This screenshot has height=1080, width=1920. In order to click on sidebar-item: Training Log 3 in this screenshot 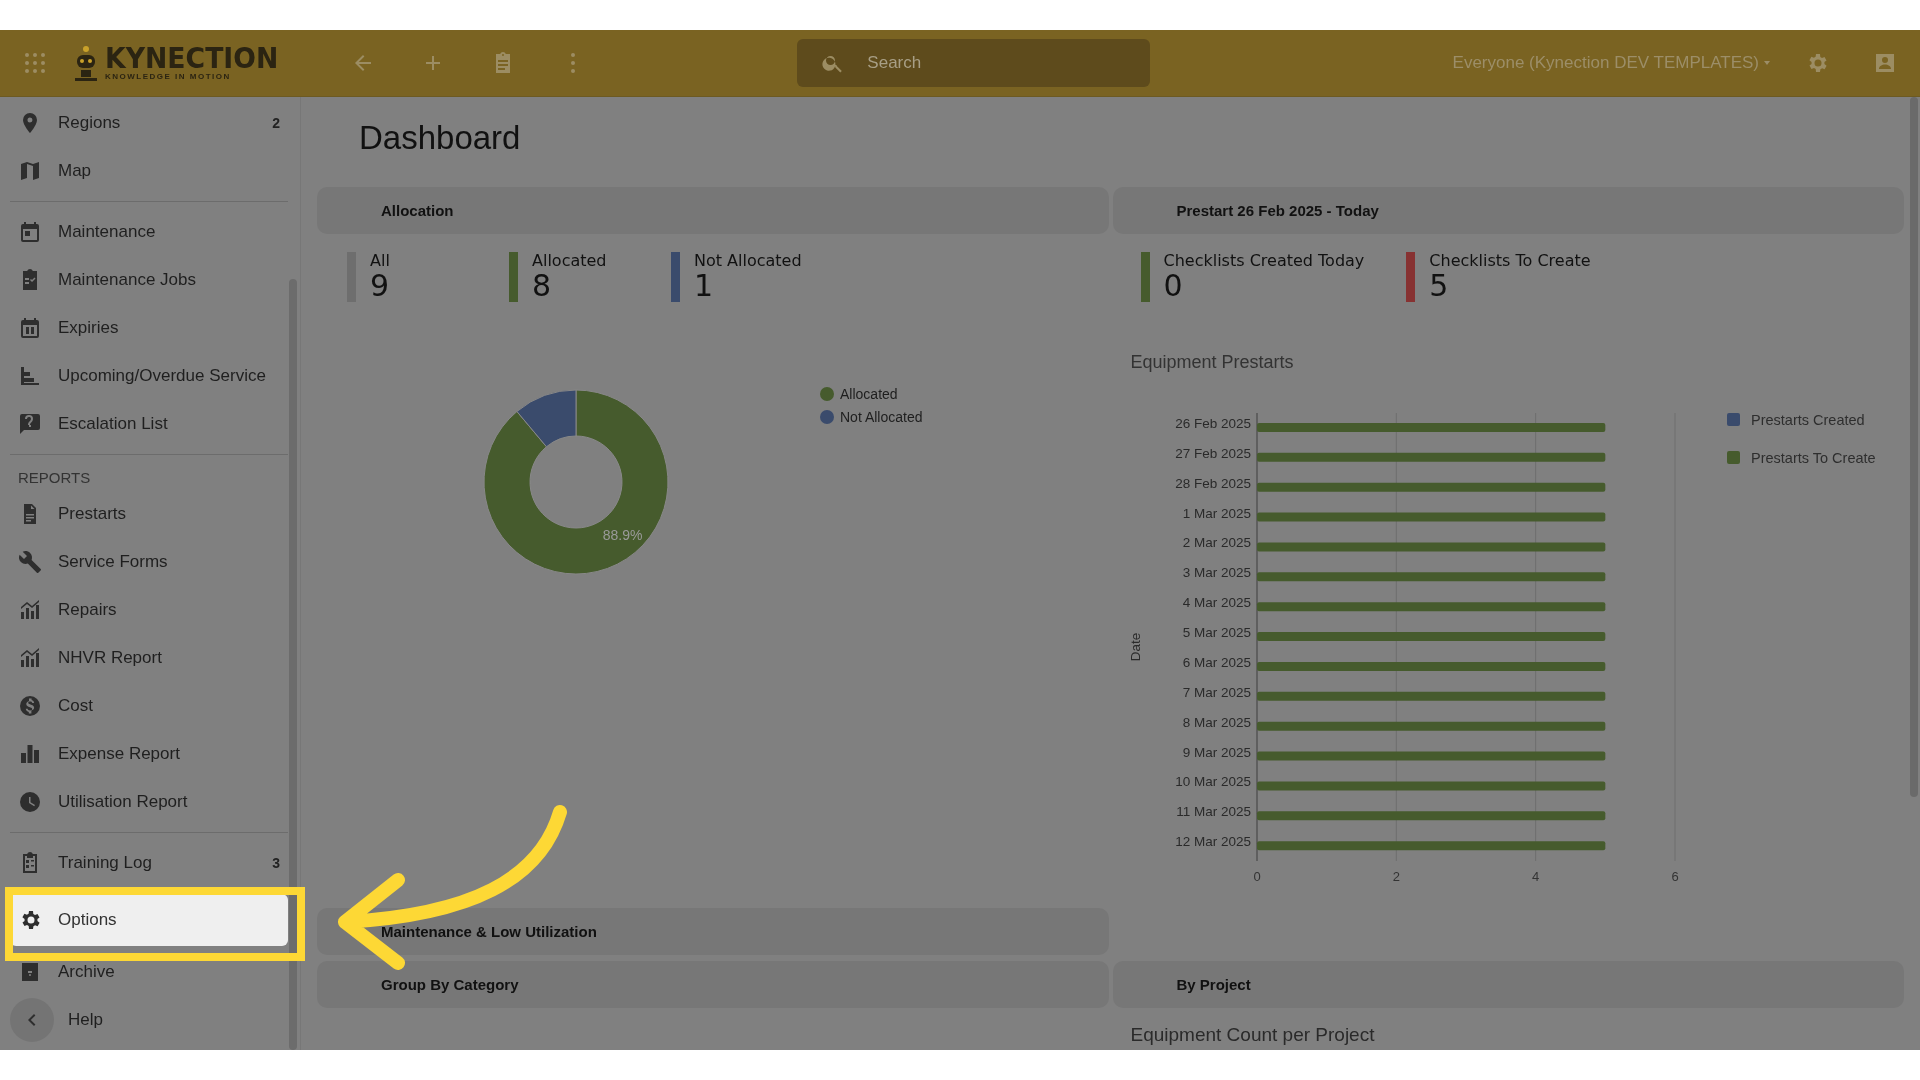, I will do `click(149, 863)`.